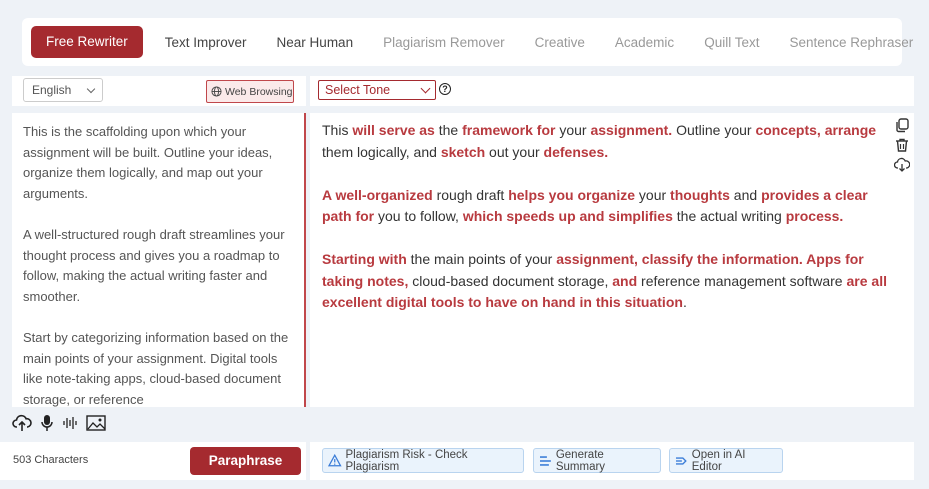 This screenshot has height=489, width=929. I want to click on language-select: English, so click(63, 90).